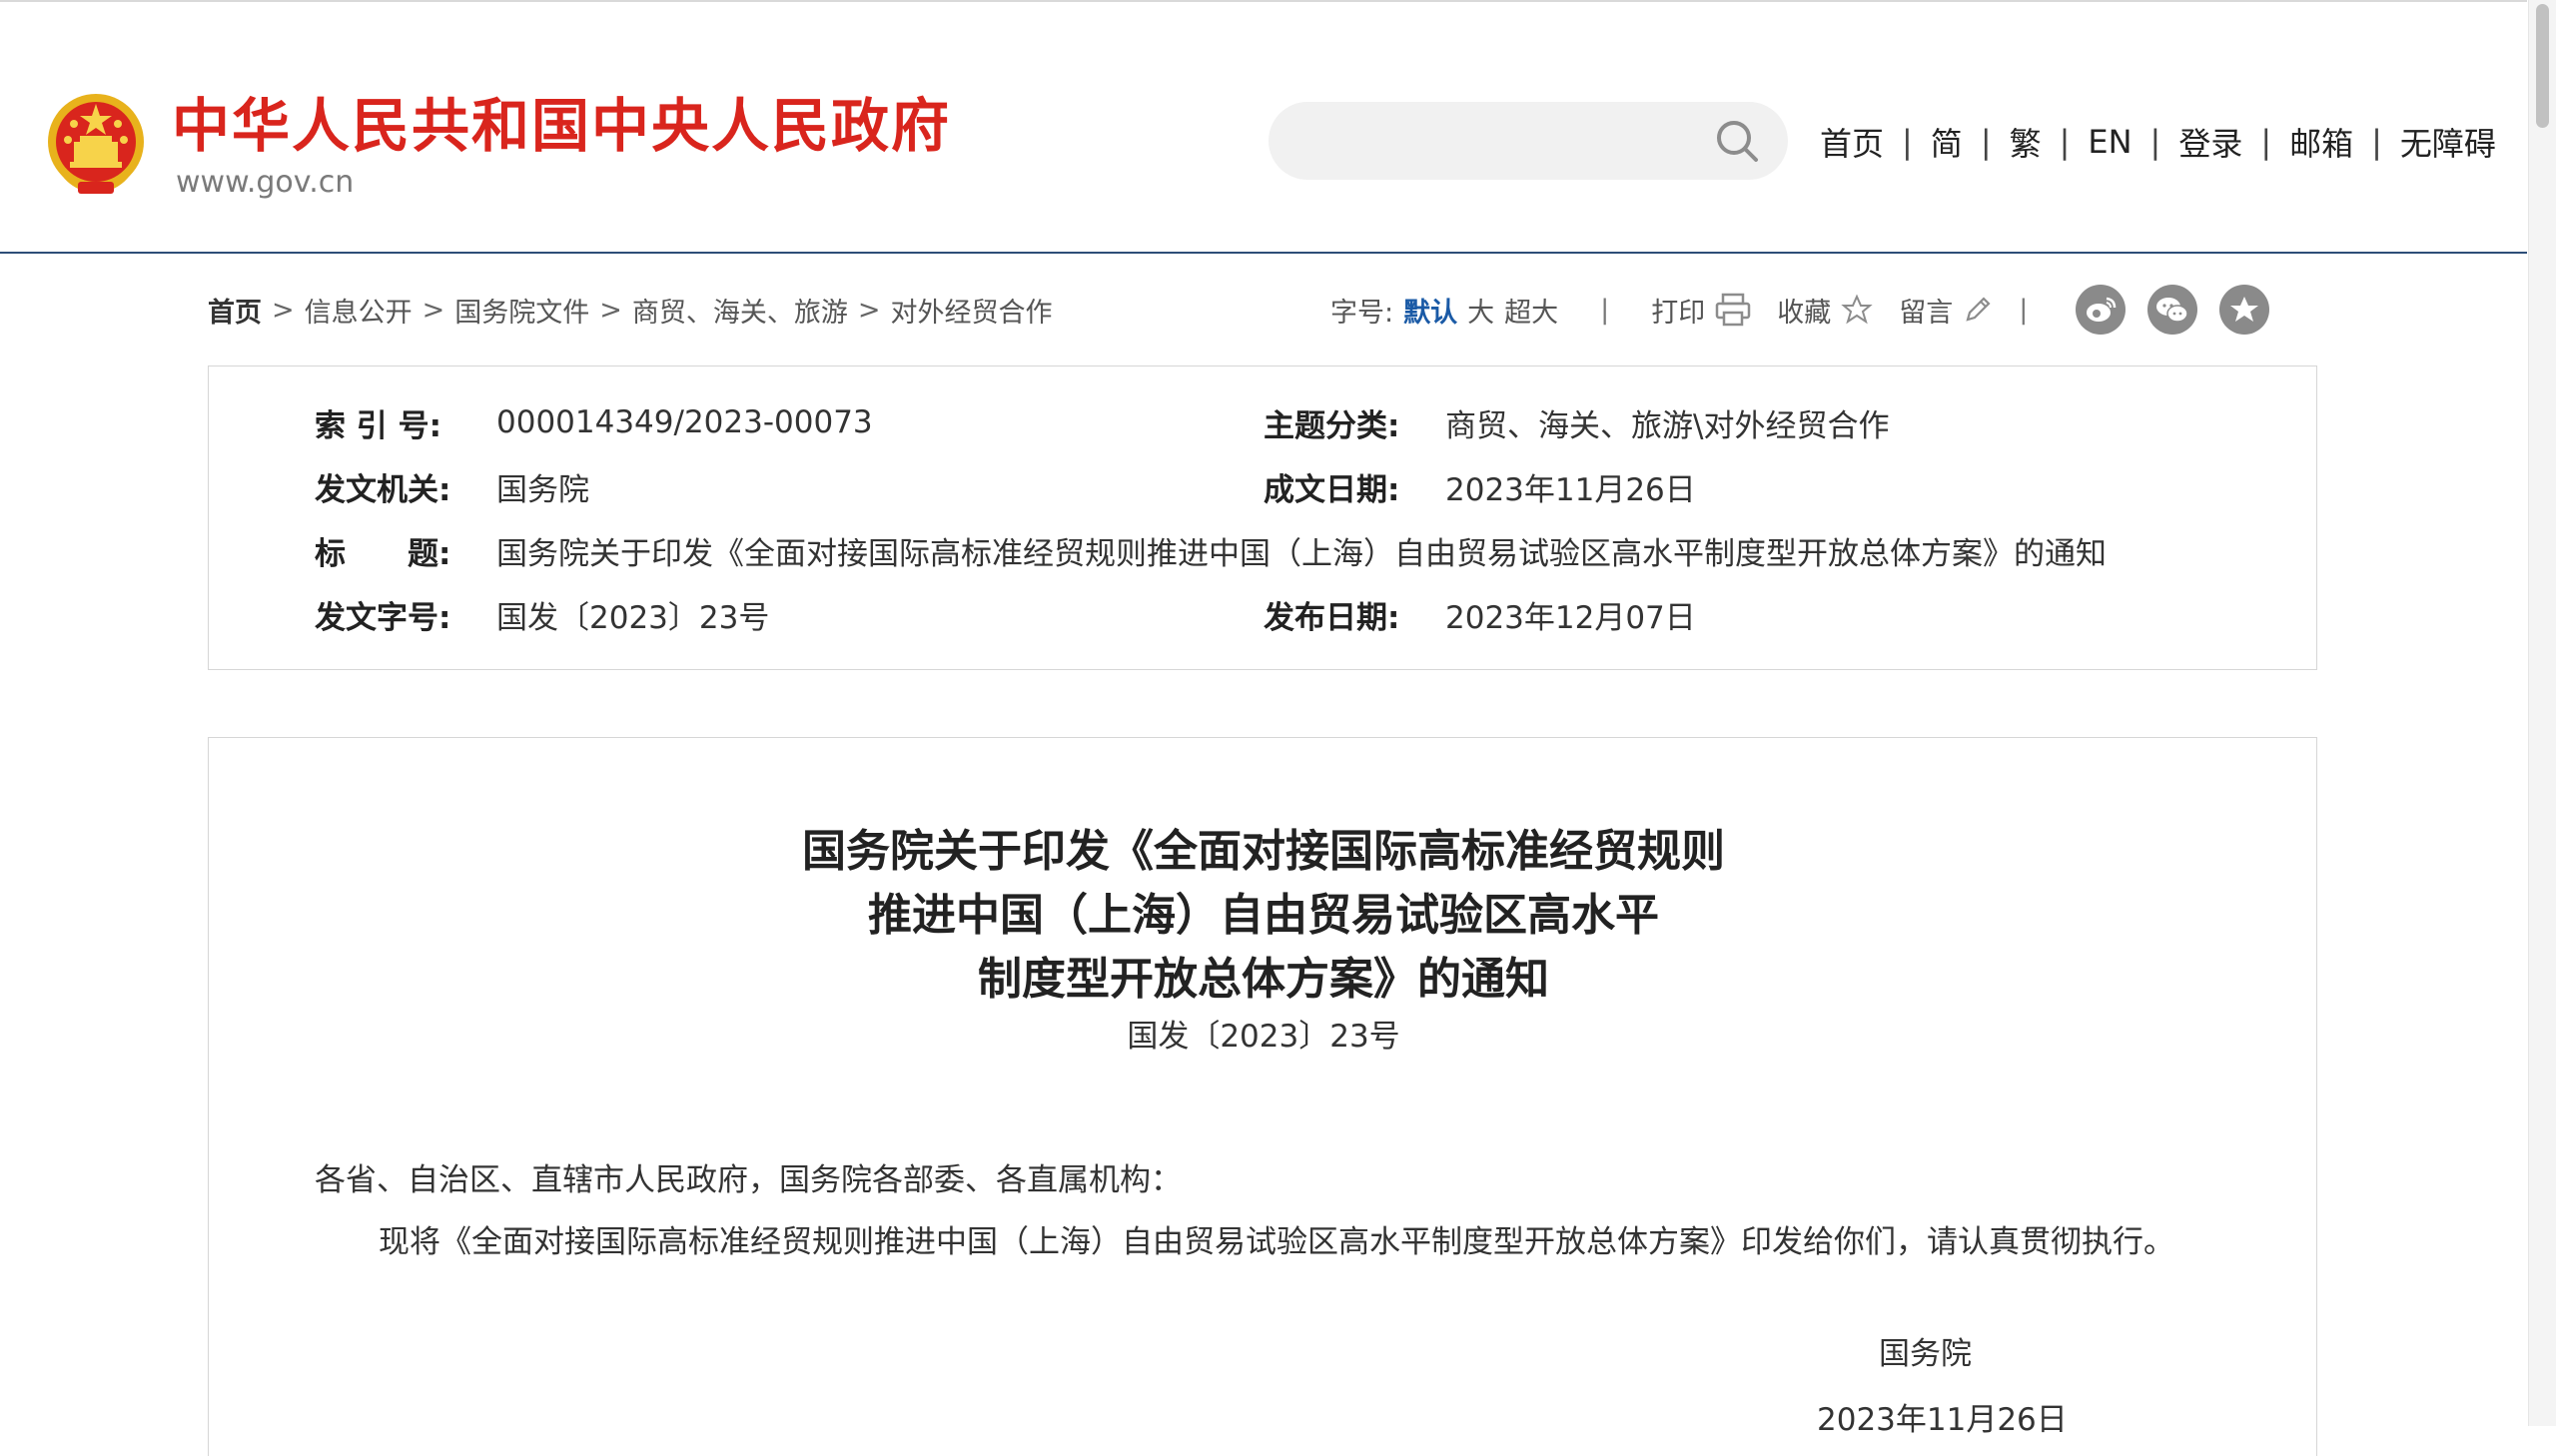 The width and height of the screenshot is (2556, 1456). Describe the element at coordinates (452, 486) in the screenshot. I see `meta-issuer: 发文机关: 国务院` at that location.